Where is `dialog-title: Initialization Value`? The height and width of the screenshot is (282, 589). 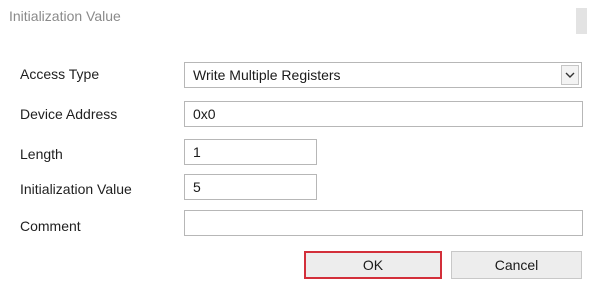
dialog-title: Initialization Value is located at coordinates (65, 16).